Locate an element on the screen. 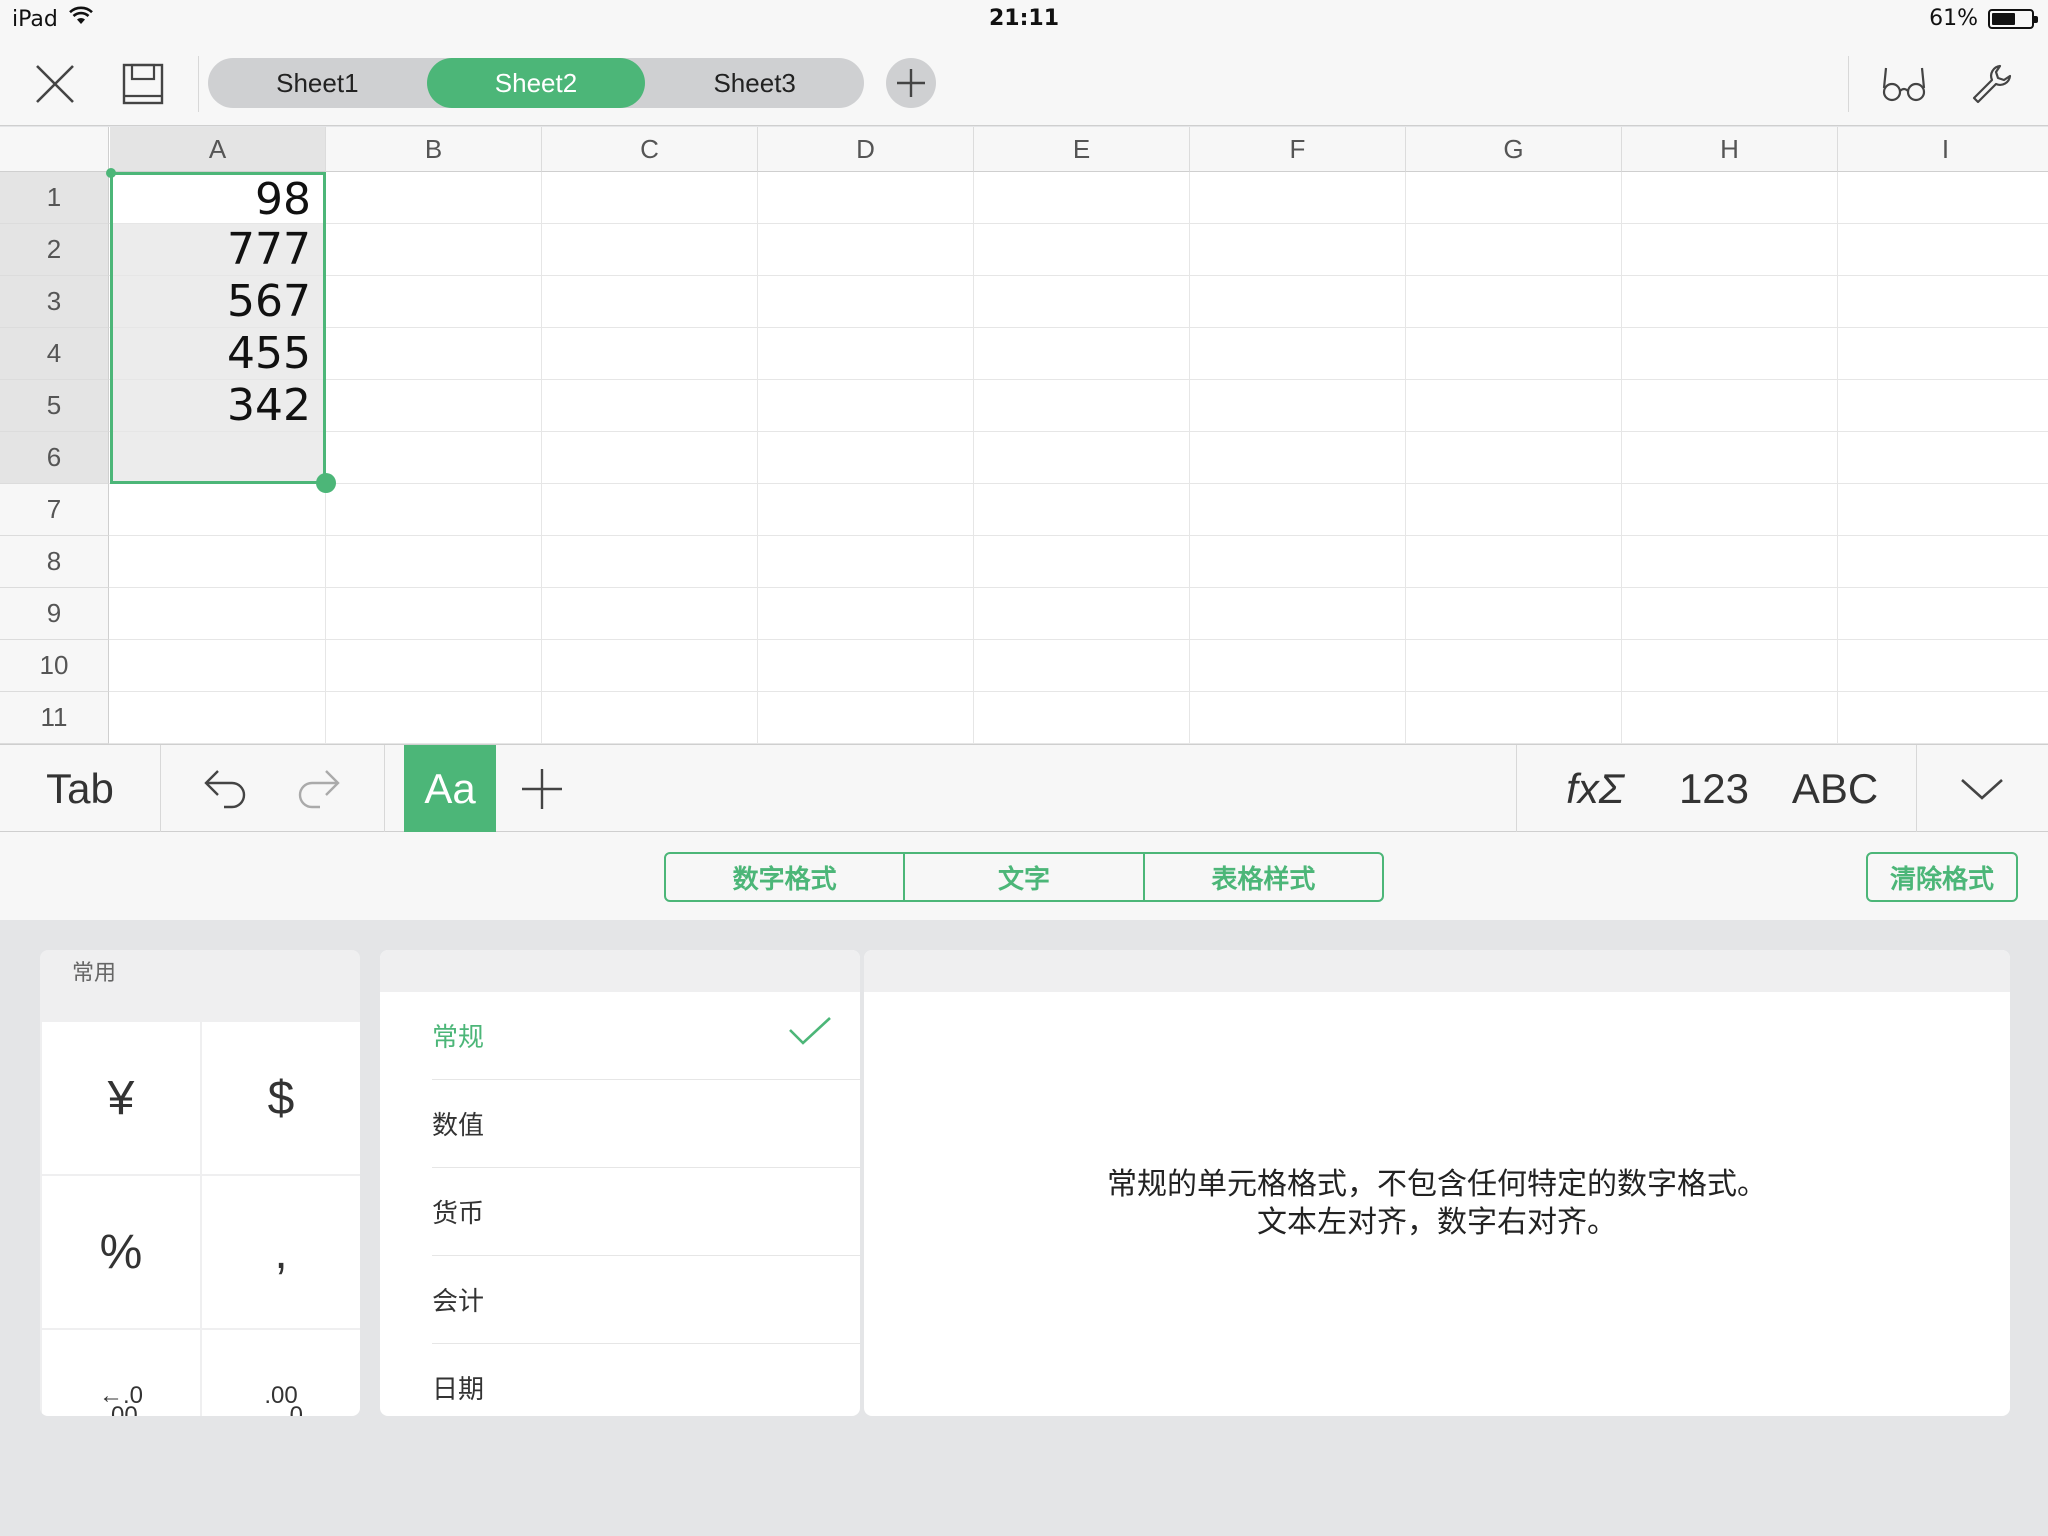 The width and height of the screenshot is (2048, 1536). list-item-number: 数值 is located at coordinates (646, 1124).